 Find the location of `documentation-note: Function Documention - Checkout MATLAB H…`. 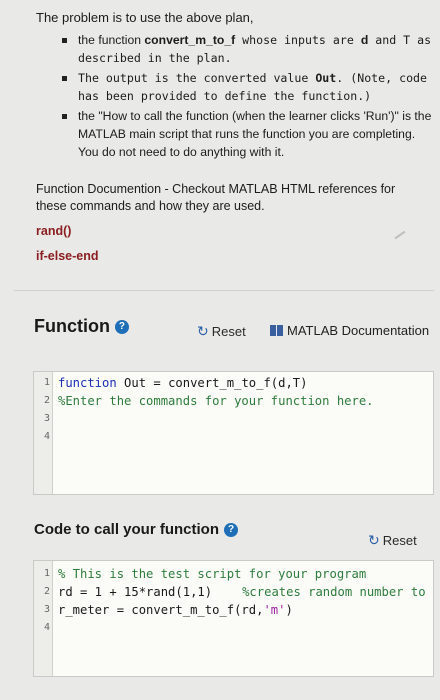

documentation-note: Function Documention - Checkout MATLAB H… is located at coordinates (216, 197).